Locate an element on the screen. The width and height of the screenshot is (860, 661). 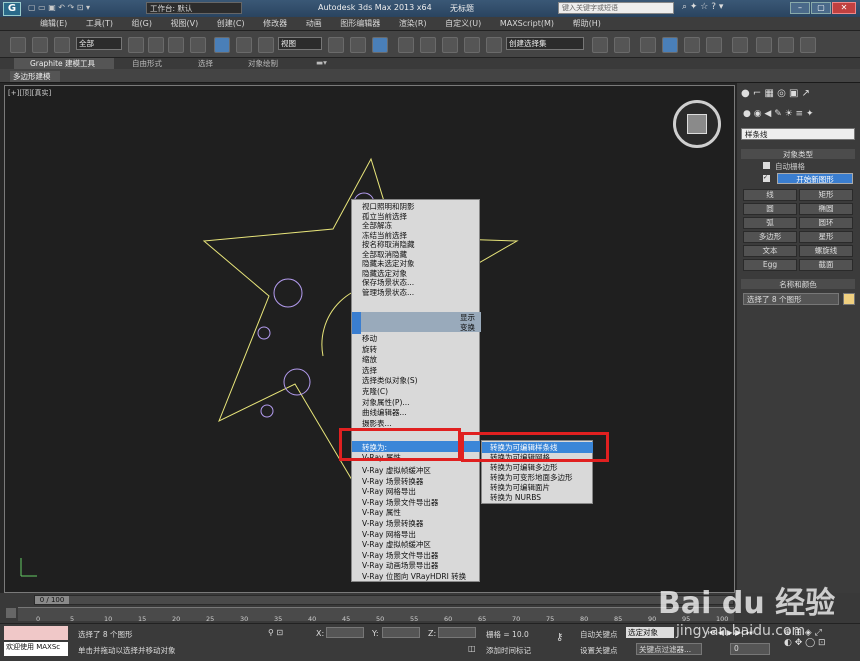
context-menu-item: 选择 is located at coordinates (369, 370).